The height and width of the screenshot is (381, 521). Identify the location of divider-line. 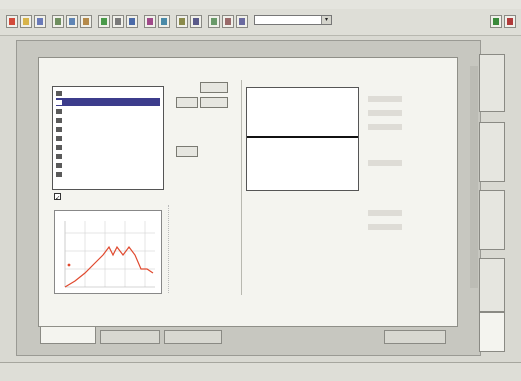
(302, 137).